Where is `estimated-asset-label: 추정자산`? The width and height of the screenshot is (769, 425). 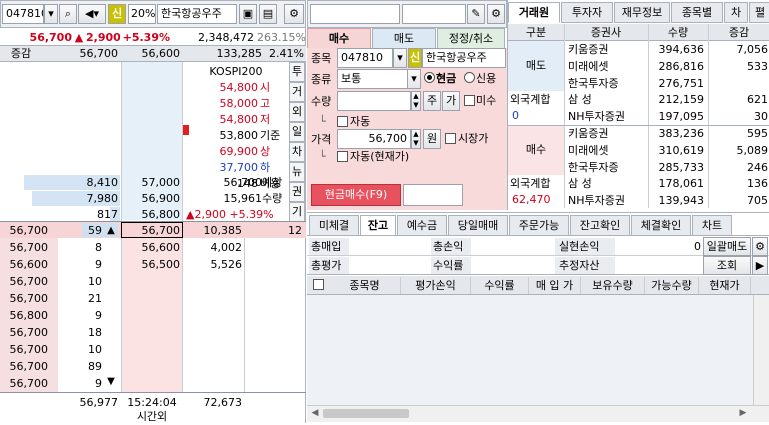 estimated-asset-label: 추정자산 is located at coordinates (579, 265).